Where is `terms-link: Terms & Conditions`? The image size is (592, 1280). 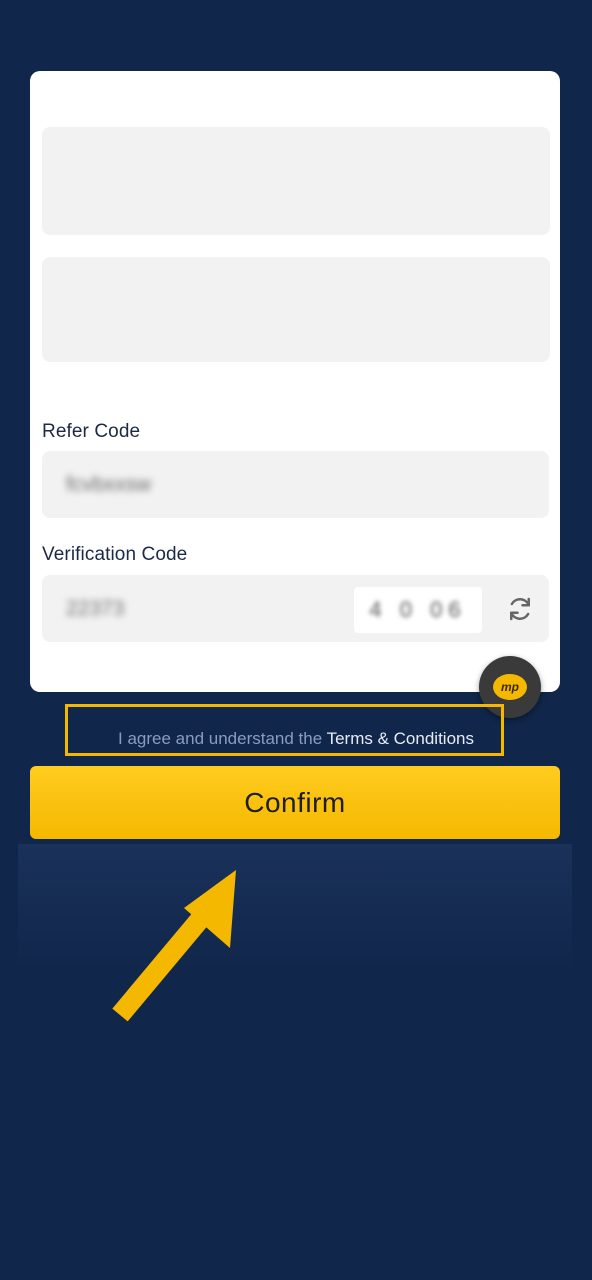
terms-link: Terms & Conditions is located at coordinates (400, 738).